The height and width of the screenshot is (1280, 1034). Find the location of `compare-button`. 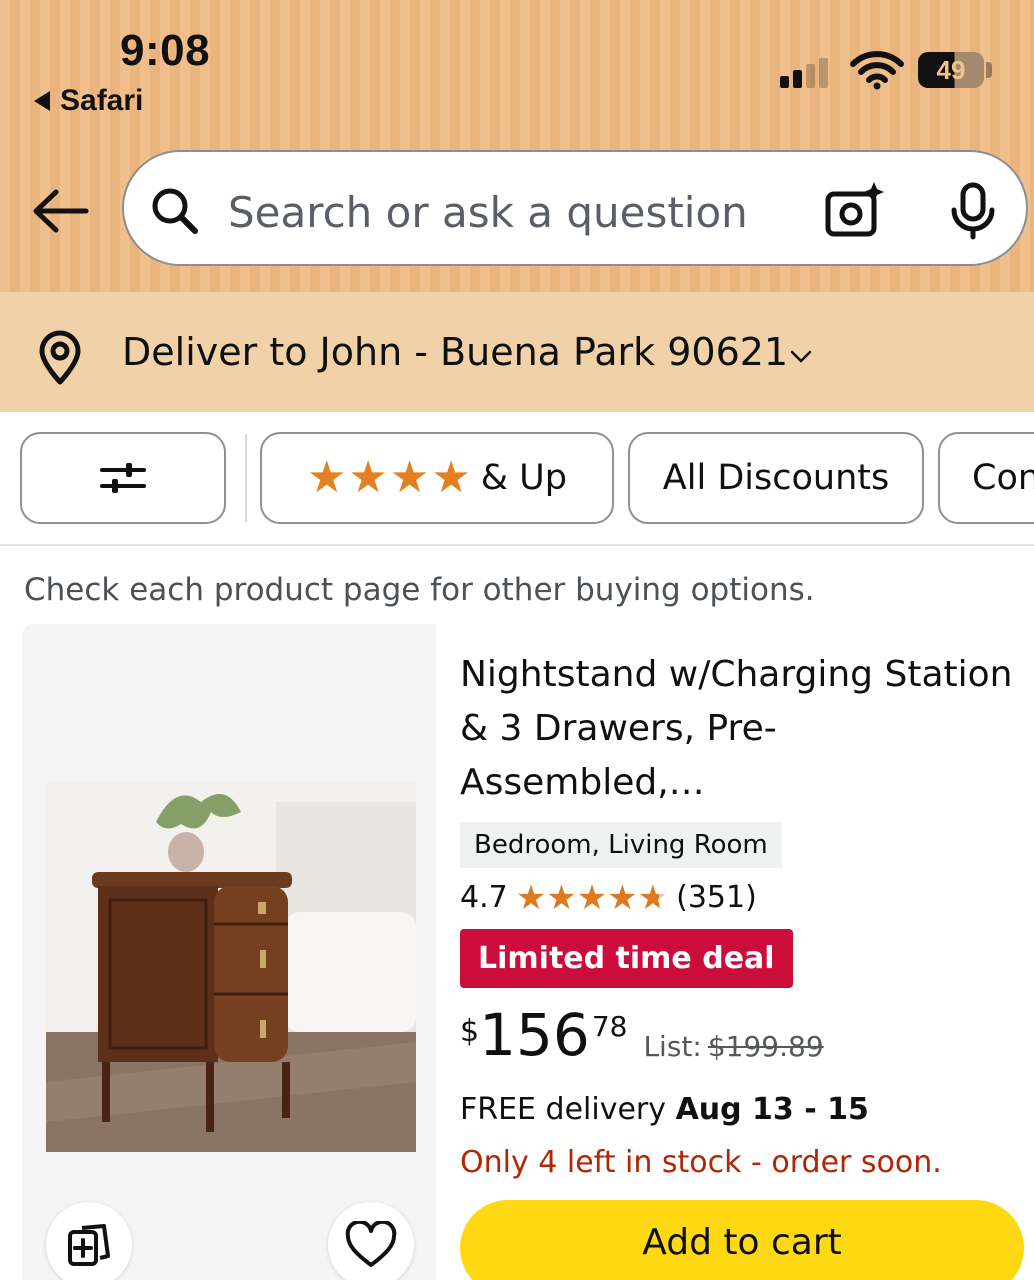

compare-button is located at coordinates (89, 1241).